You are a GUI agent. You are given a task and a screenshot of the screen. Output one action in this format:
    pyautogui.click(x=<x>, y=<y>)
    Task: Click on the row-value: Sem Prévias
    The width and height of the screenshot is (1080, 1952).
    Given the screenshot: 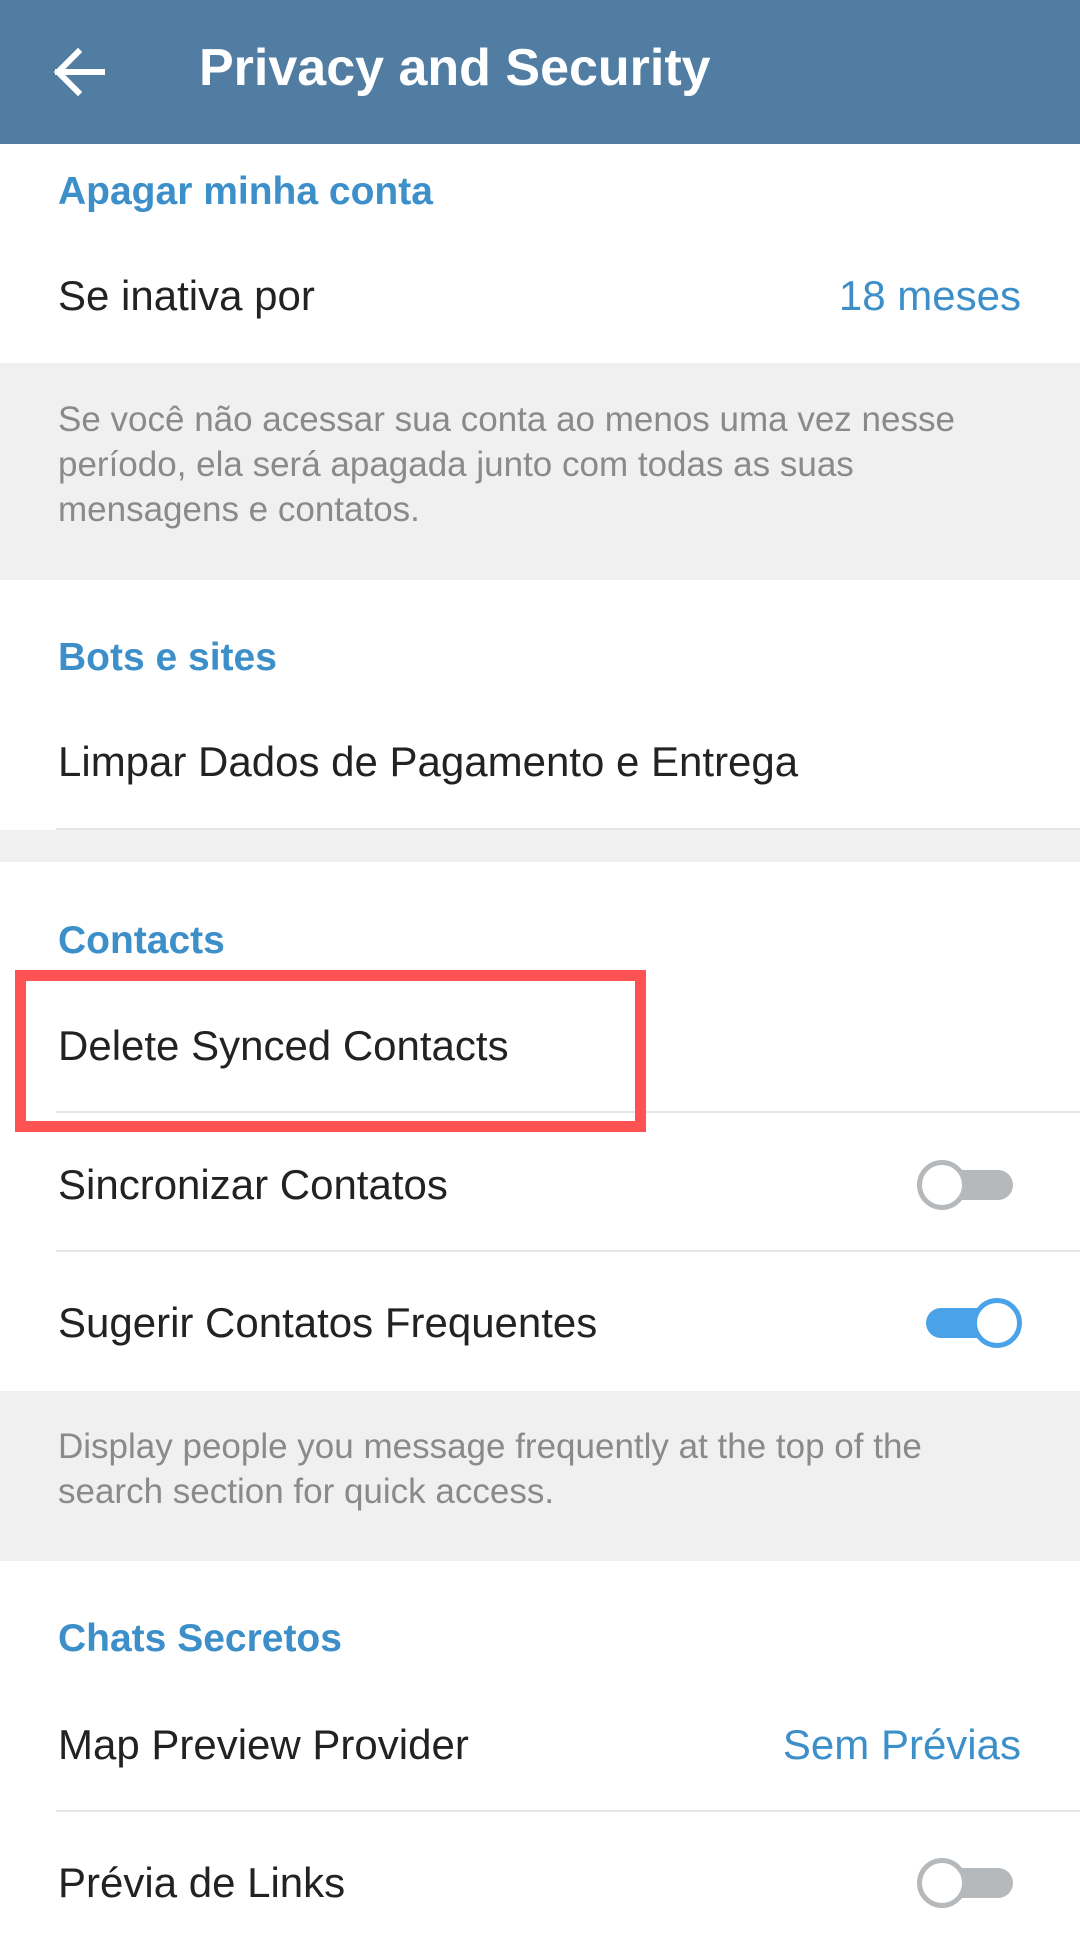 What is the action you would take?
    pyautogui.click(x=901, y=1744)
    